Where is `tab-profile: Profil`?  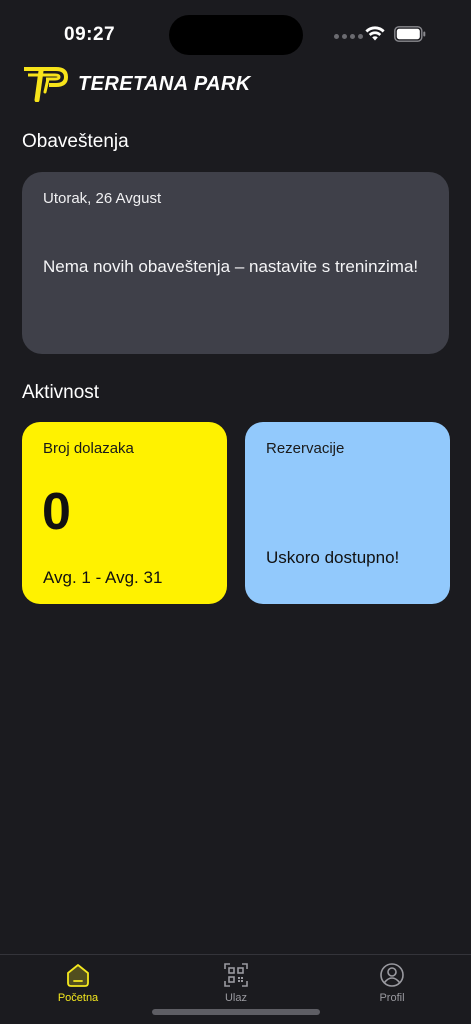
tab-profile: Profil is located at coordinates (392, 986).